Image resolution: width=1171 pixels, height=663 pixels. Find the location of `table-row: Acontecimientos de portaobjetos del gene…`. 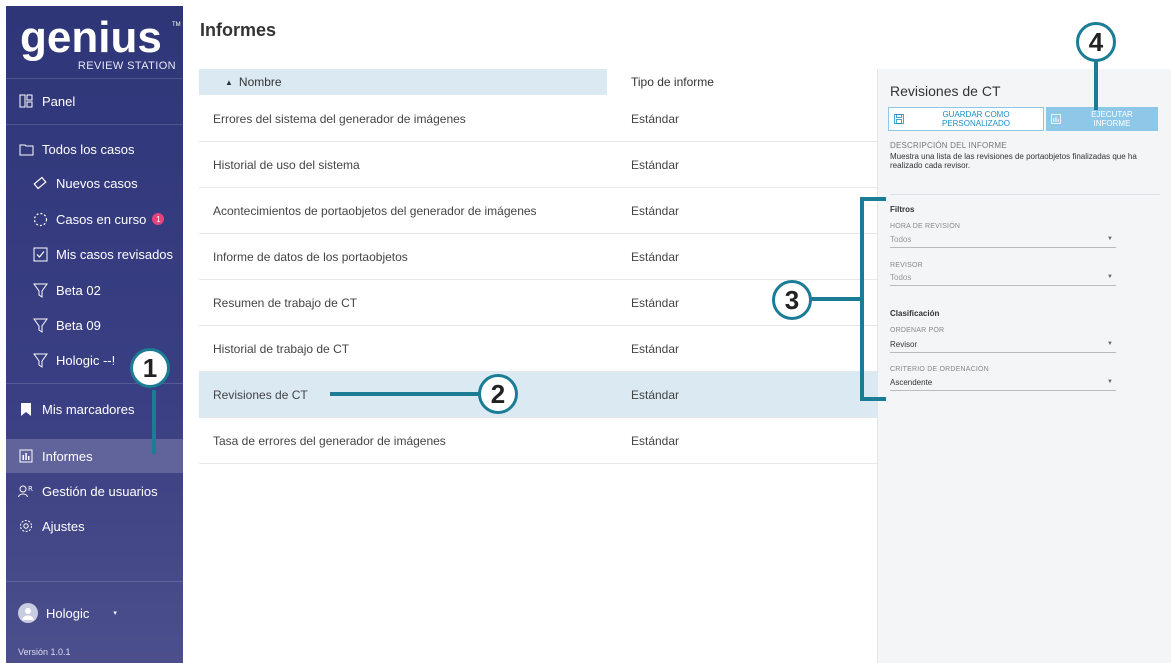

table-row: Acontecimientos de portaobjetos del gene… is located at coordinates (538, 211).